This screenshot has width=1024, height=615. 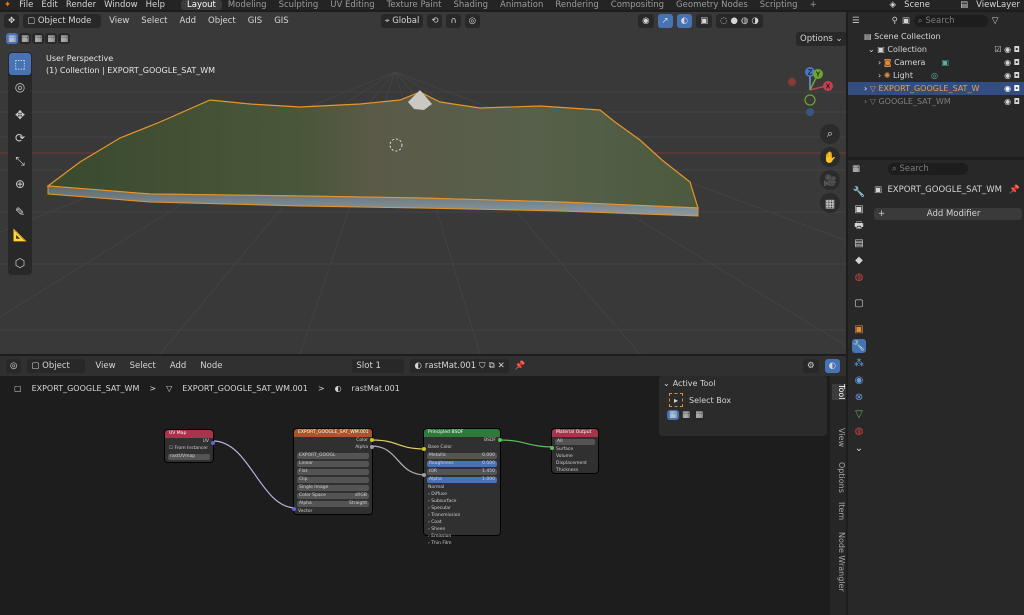 What do you see at coordinates (859, 448) in the screenshot?
I see `more-tabs-chevron-icon: ⌄` at bounding box center [859, 448].